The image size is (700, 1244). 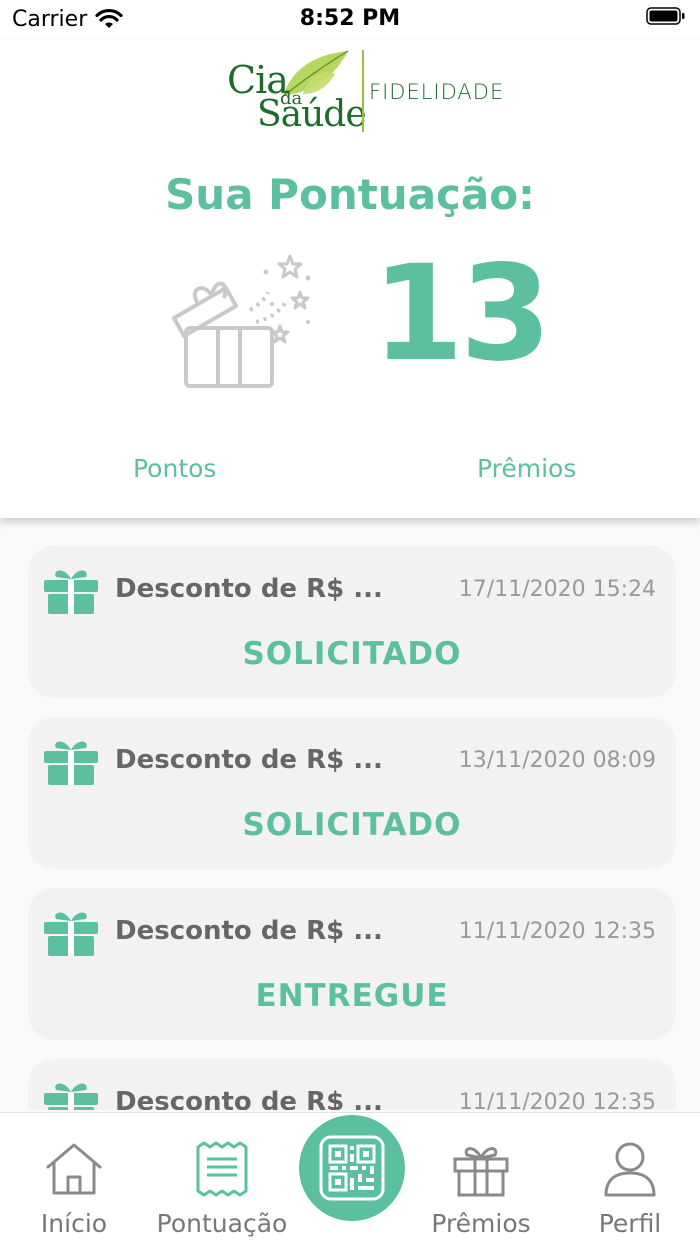 What do you see at coordinates (350, 194) in the screenshot?
I see `score-title: Sua Pontuação:` at bounding box center [350, 194].